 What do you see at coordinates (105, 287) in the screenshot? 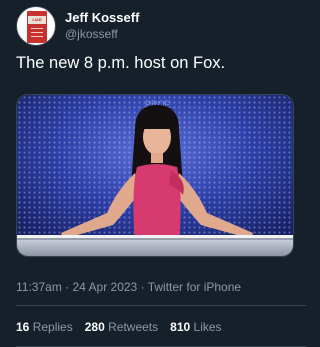
I see `tweet-date: 24 Apr 2023` at bounding box center [105, 287].